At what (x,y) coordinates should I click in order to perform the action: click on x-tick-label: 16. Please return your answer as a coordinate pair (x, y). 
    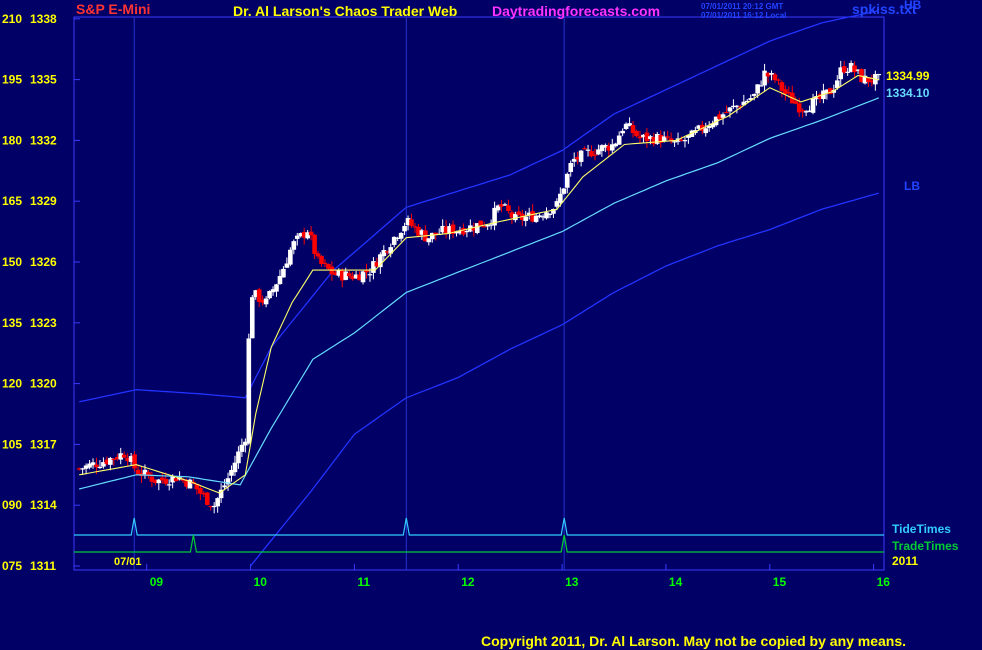
    Looking at the image, I should click on (884, 582).